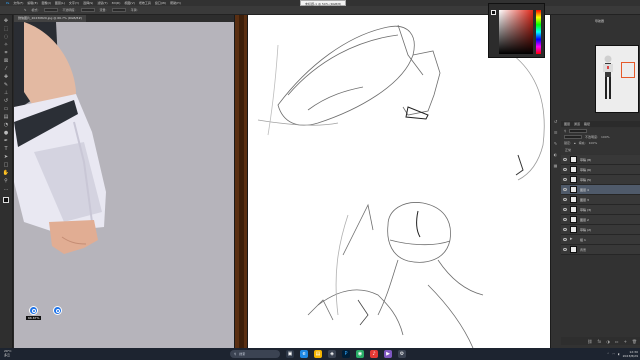 This screenshot has width=640, height=360. What do you see at coordinates (6, 117) in the screenshot?
I see `gradient-tool-icon: ▤` at bounding box center [6, 117].